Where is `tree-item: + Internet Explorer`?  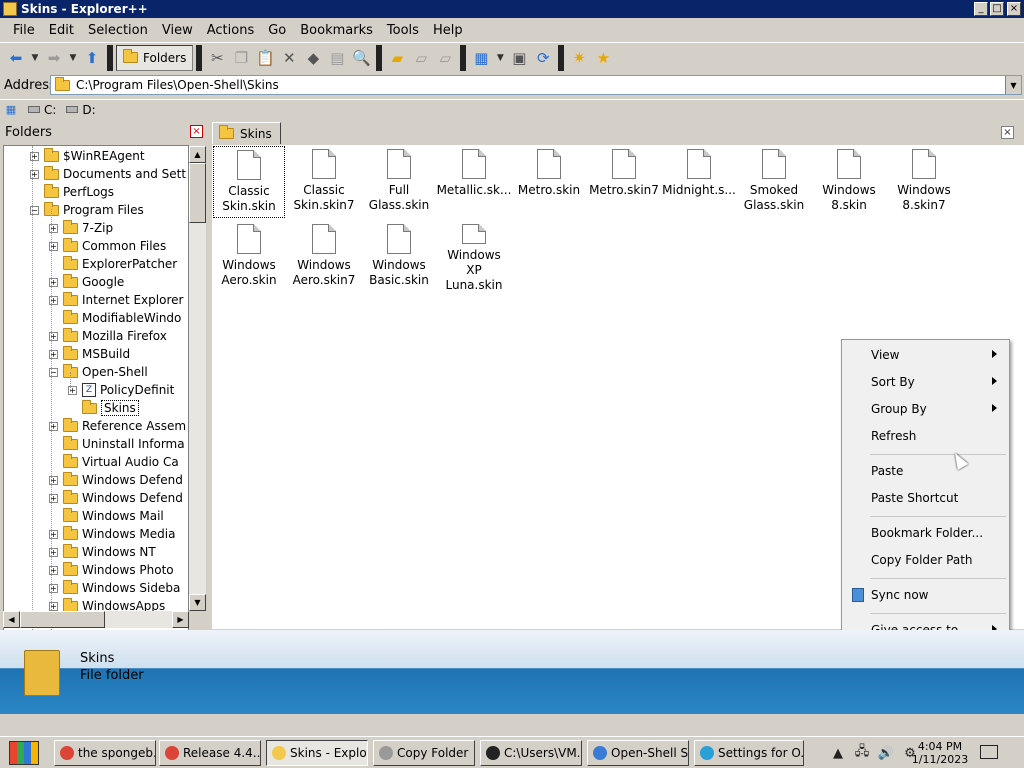 tree-item: + Internet Explorer is located at coordinates (116, 300).